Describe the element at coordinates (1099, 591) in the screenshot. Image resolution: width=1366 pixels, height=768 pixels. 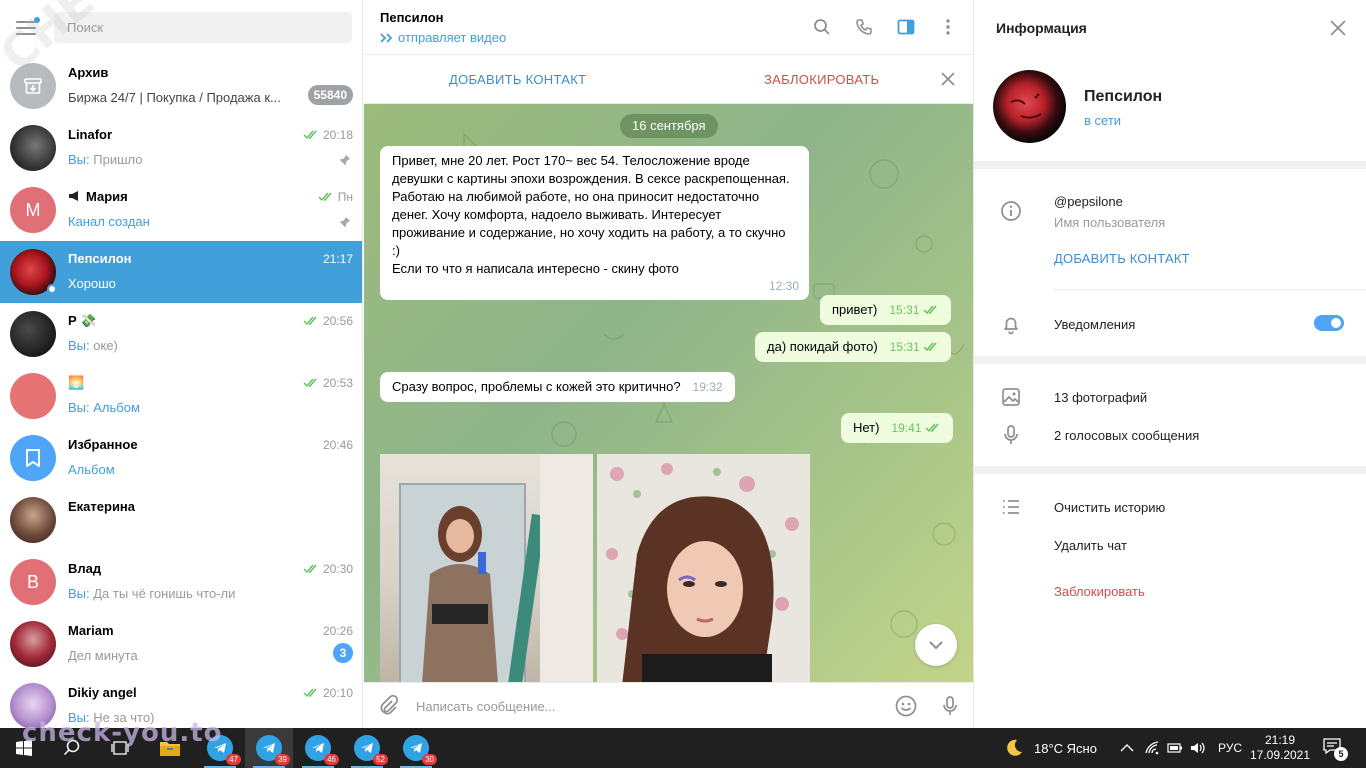
I see `block-user-button: Заблокировать` at that location.